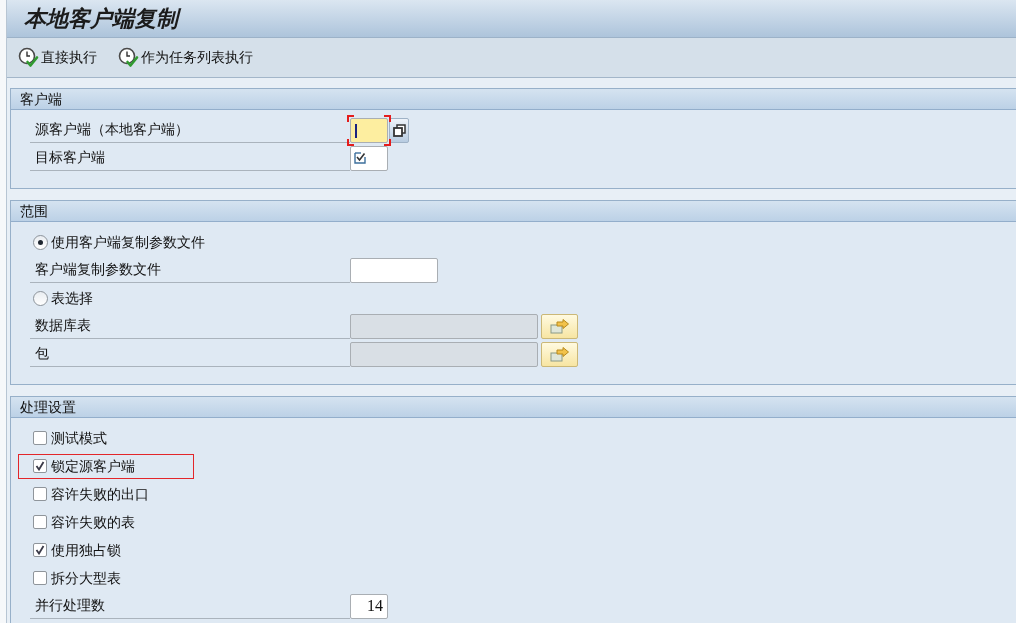 This screenshot has width=1016, height=623. What do you see at coordinates (185, 57) in the screenshot?
I see `toolbar-button: 作为任务列表执行` at bounding box center [185, 57].